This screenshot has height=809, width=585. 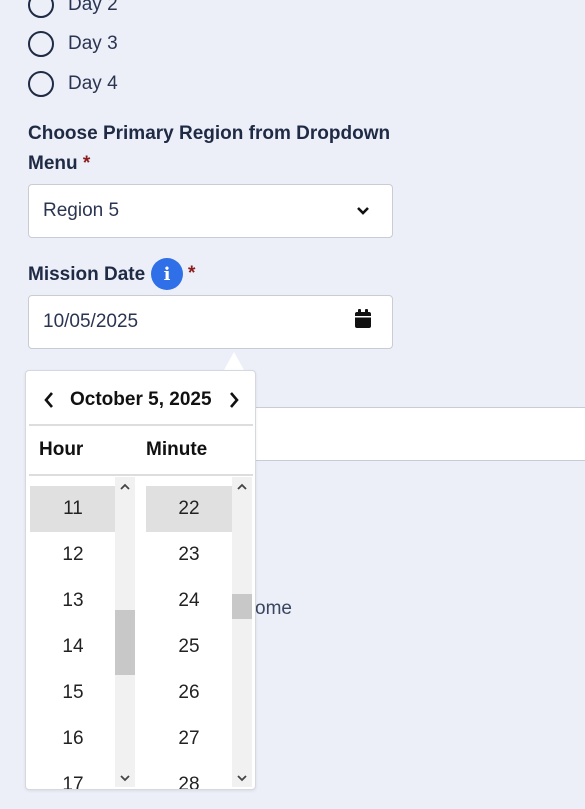 What do you see at coordinates (91, 321) in the screenshot?
I see `mission-date-value: 10/05/2025` at bounding box center [91, 321].